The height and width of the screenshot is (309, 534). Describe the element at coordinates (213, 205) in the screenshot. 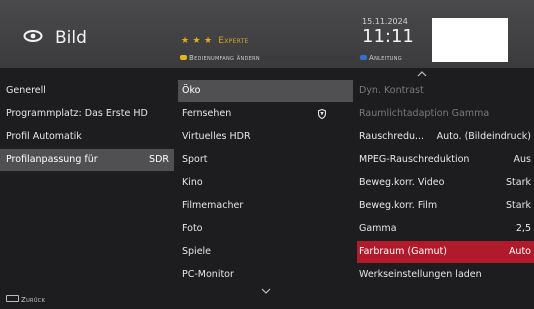

I see `preset-label: Filmemacher` at that location.